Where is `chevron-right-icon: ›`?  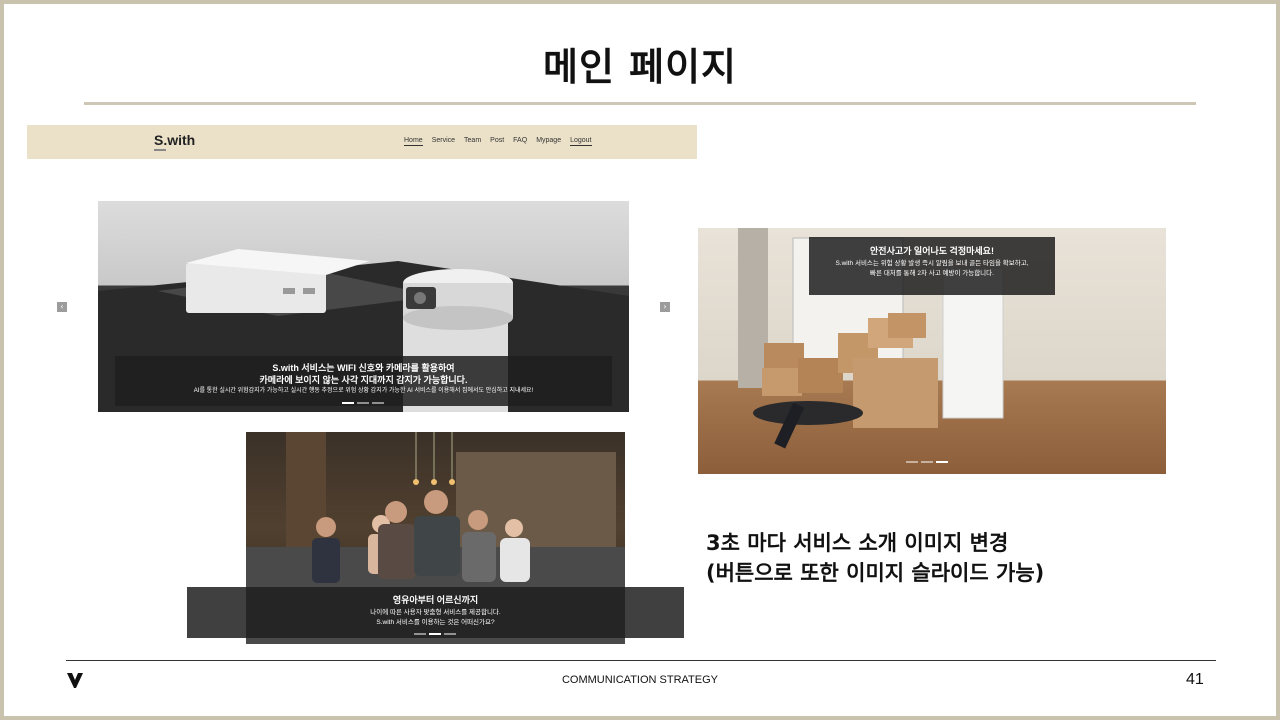 chevron-right-icon: › is located at coordinates (665, 307).